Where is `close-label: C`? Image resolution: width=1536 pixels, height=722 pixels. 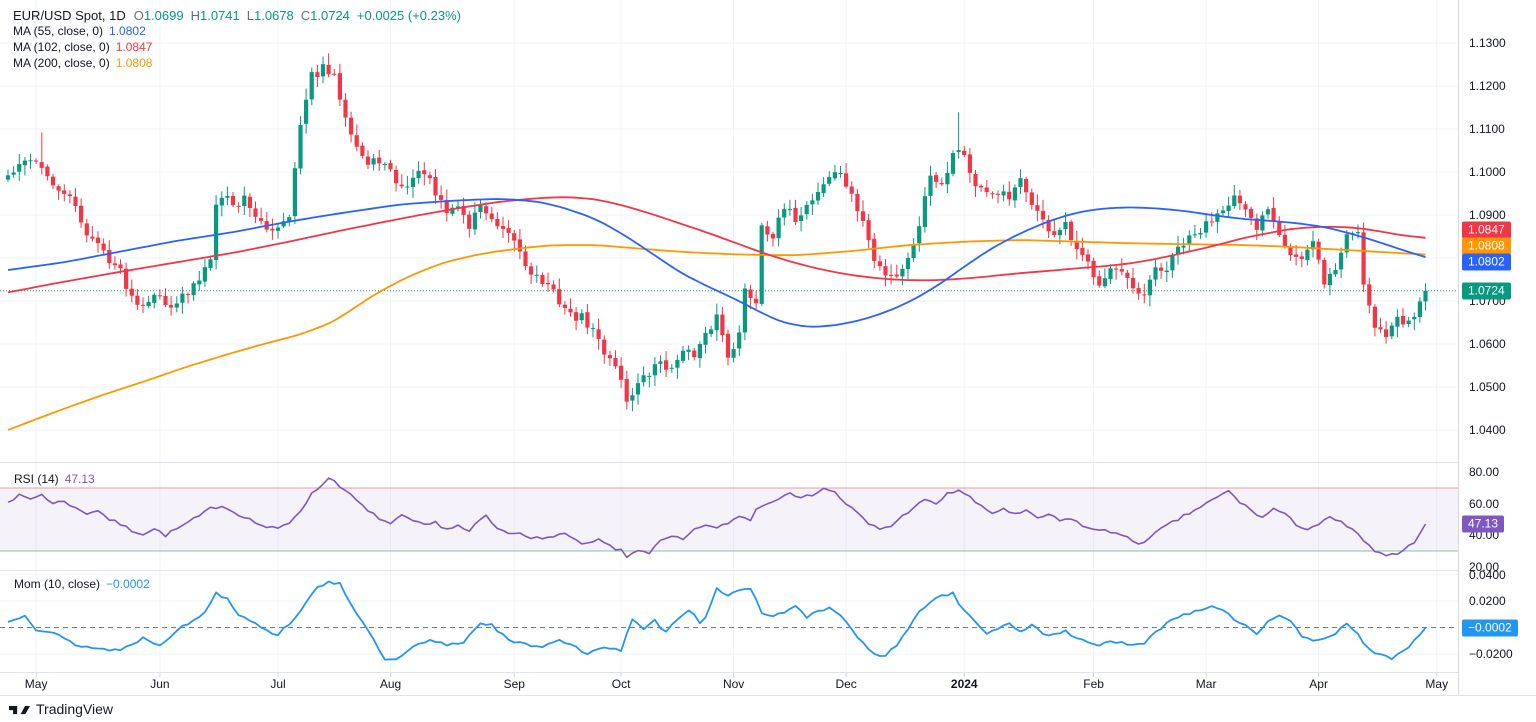 close-label: C is located at coordinates (305, 15).